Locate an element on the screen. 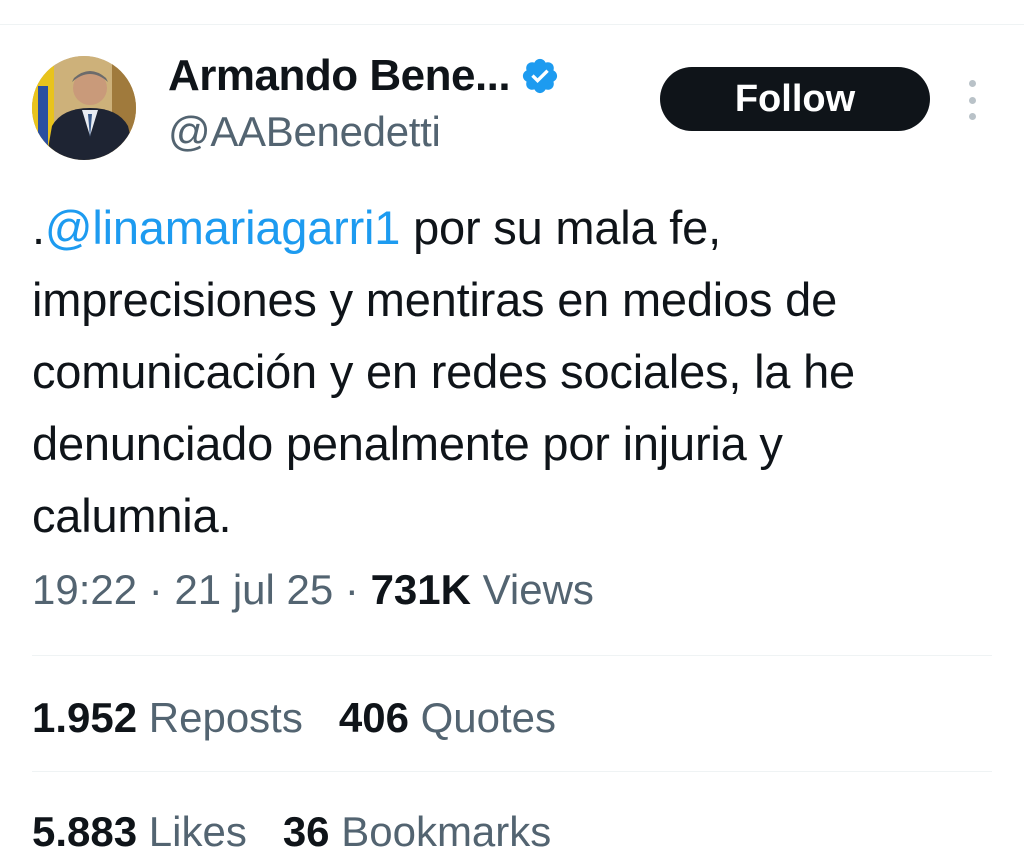 Image resolution: width=1024 pixels, height=858 pixels. quotes-stat: 406 Quotes is located at coordinates (447, 717).